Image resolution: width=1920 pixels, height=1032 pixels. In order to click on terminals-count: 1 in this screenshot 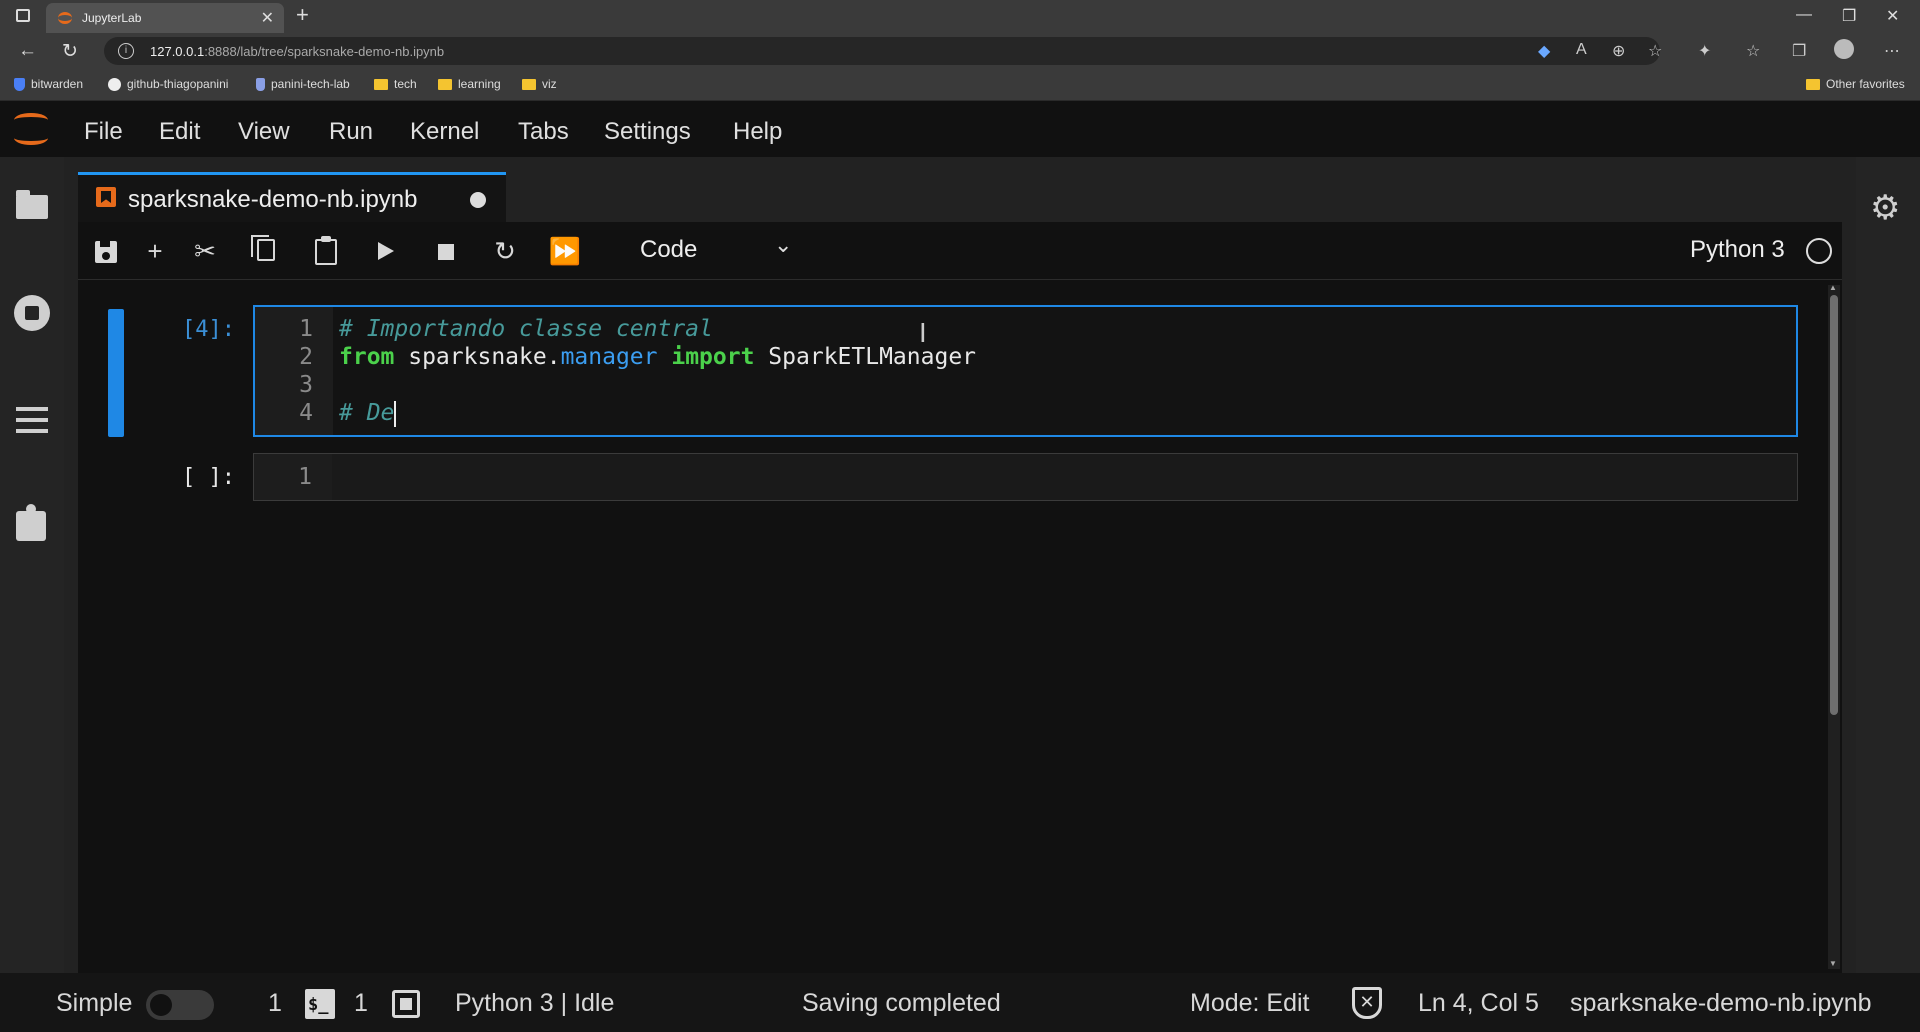, I will do `click(275, 1003)`.